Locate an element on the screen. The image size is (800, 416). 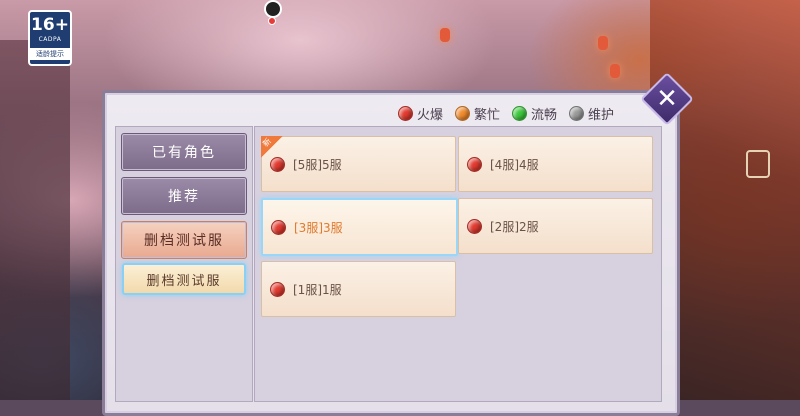
age-rating-tip: 适龄提示 is located at coordinates (50, 54).